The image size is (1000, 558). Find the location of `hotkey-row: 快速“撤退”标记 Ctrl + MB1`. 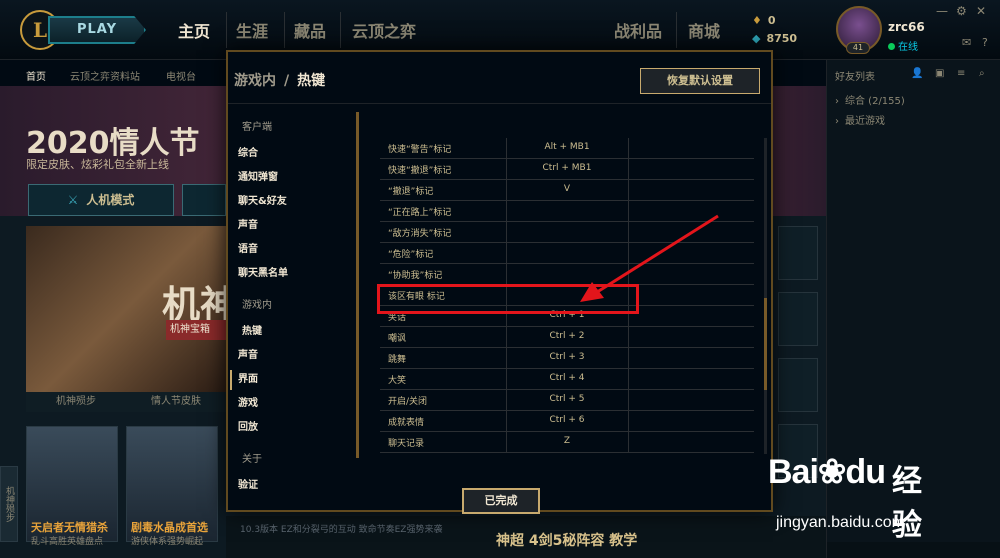

hotkey-row: 快速“撤退”标记 Ctrl + MB1 is located at coordinates (567, 169).